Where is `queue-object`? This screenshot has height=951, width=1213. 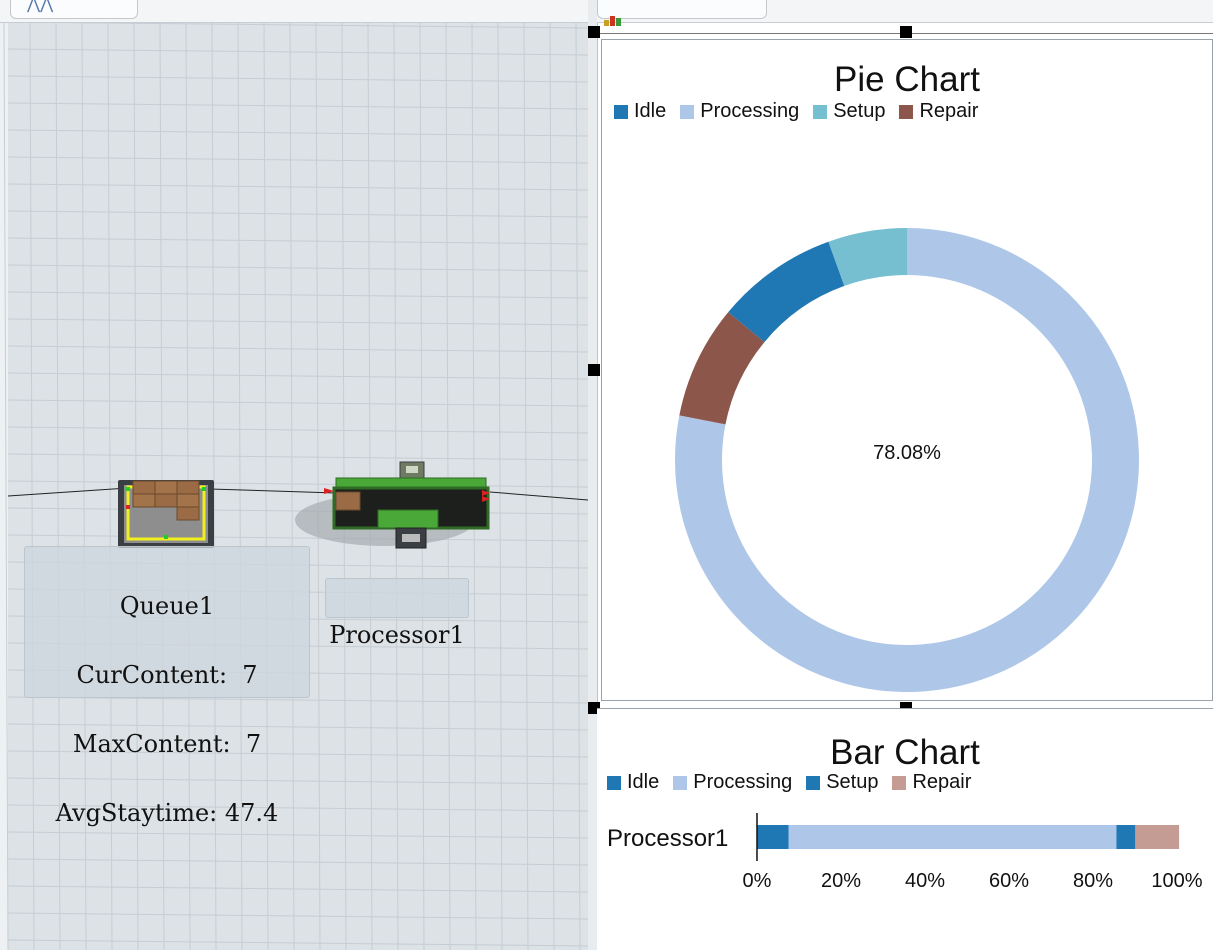
queue-object is located at coordinates (166, 513).